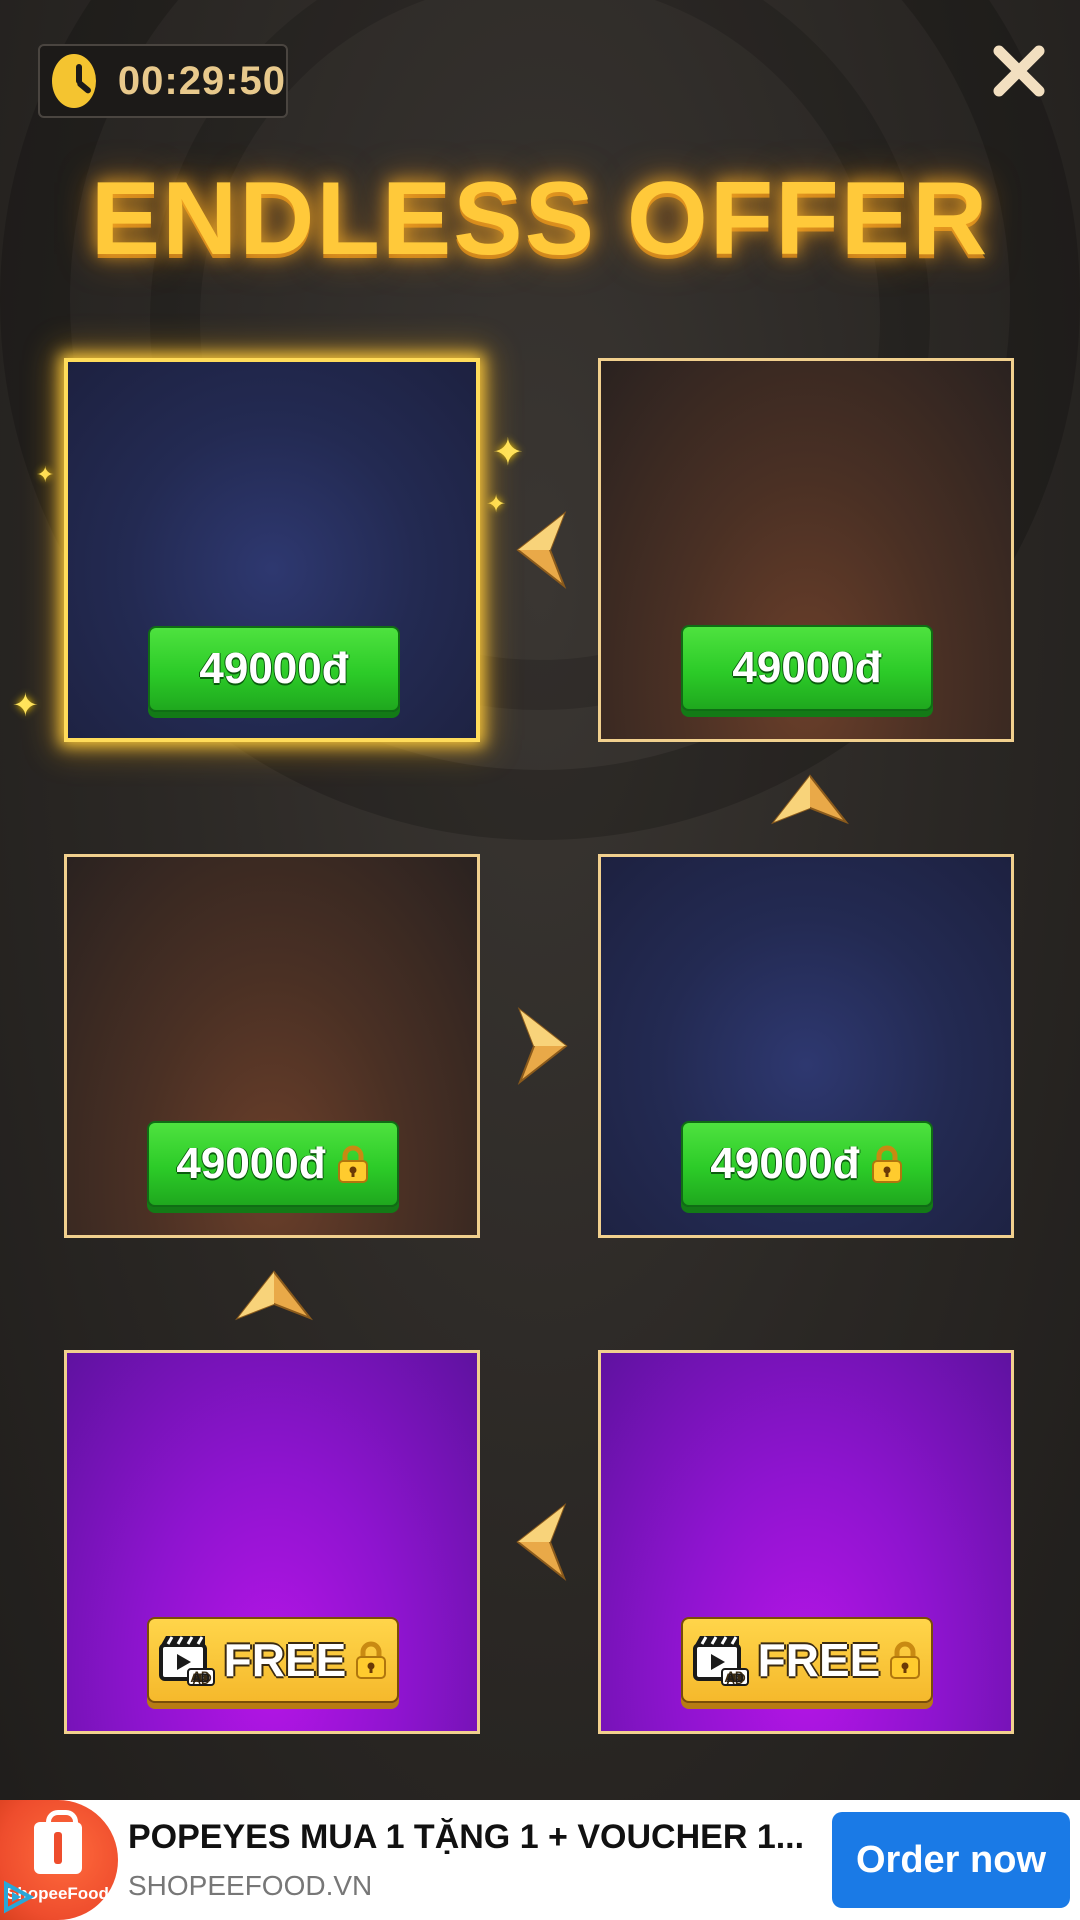 This screenshot has width=1080, height=1920. I want to click on timer-badge: 00:29:50, so click(163, 81).